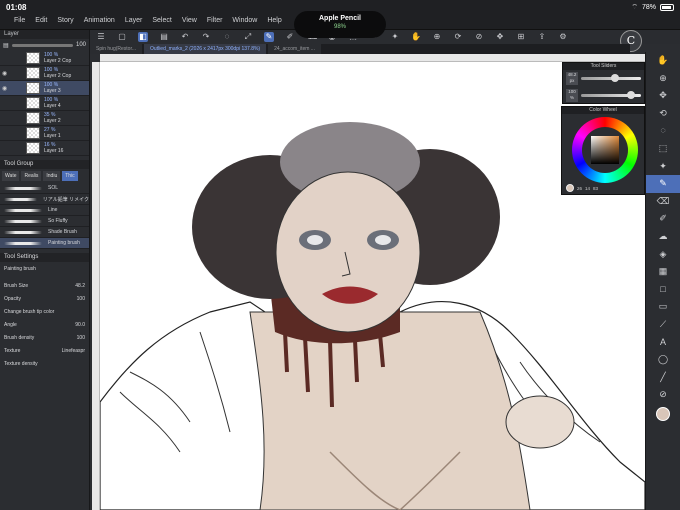 This screenshot has width=680, height=510. Describe the element at coordinates (631, 95) in the screenshot. I see `opacity-slider-knob` at that location.